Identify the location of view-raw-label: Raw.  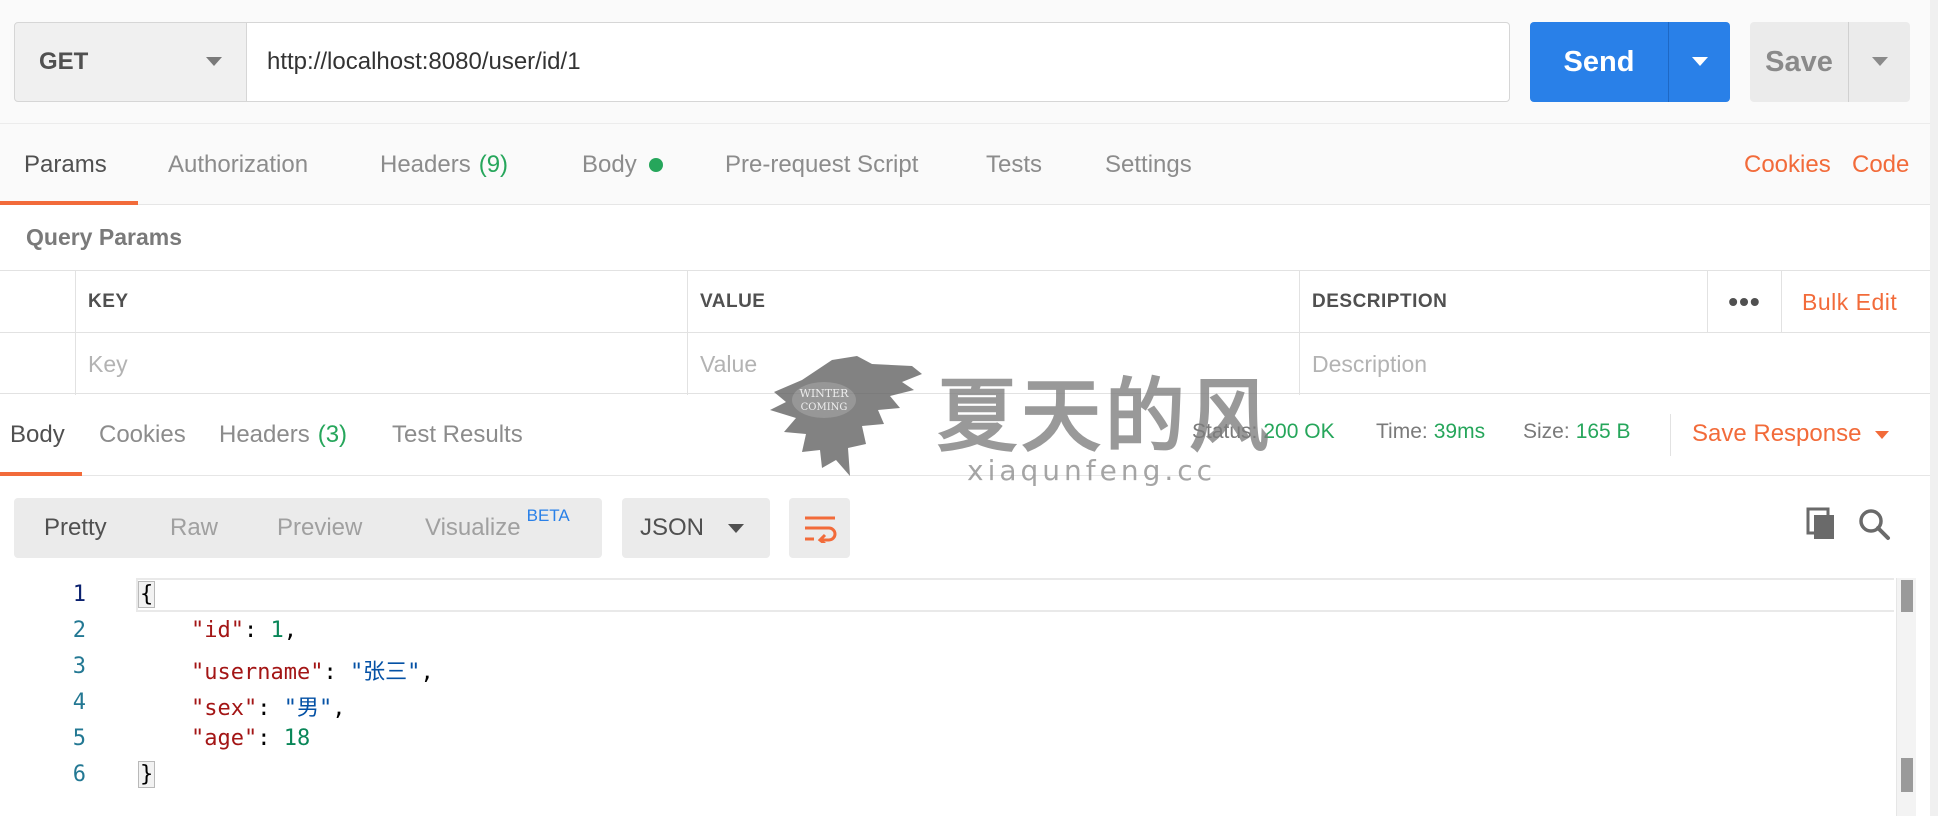
(194, 527).